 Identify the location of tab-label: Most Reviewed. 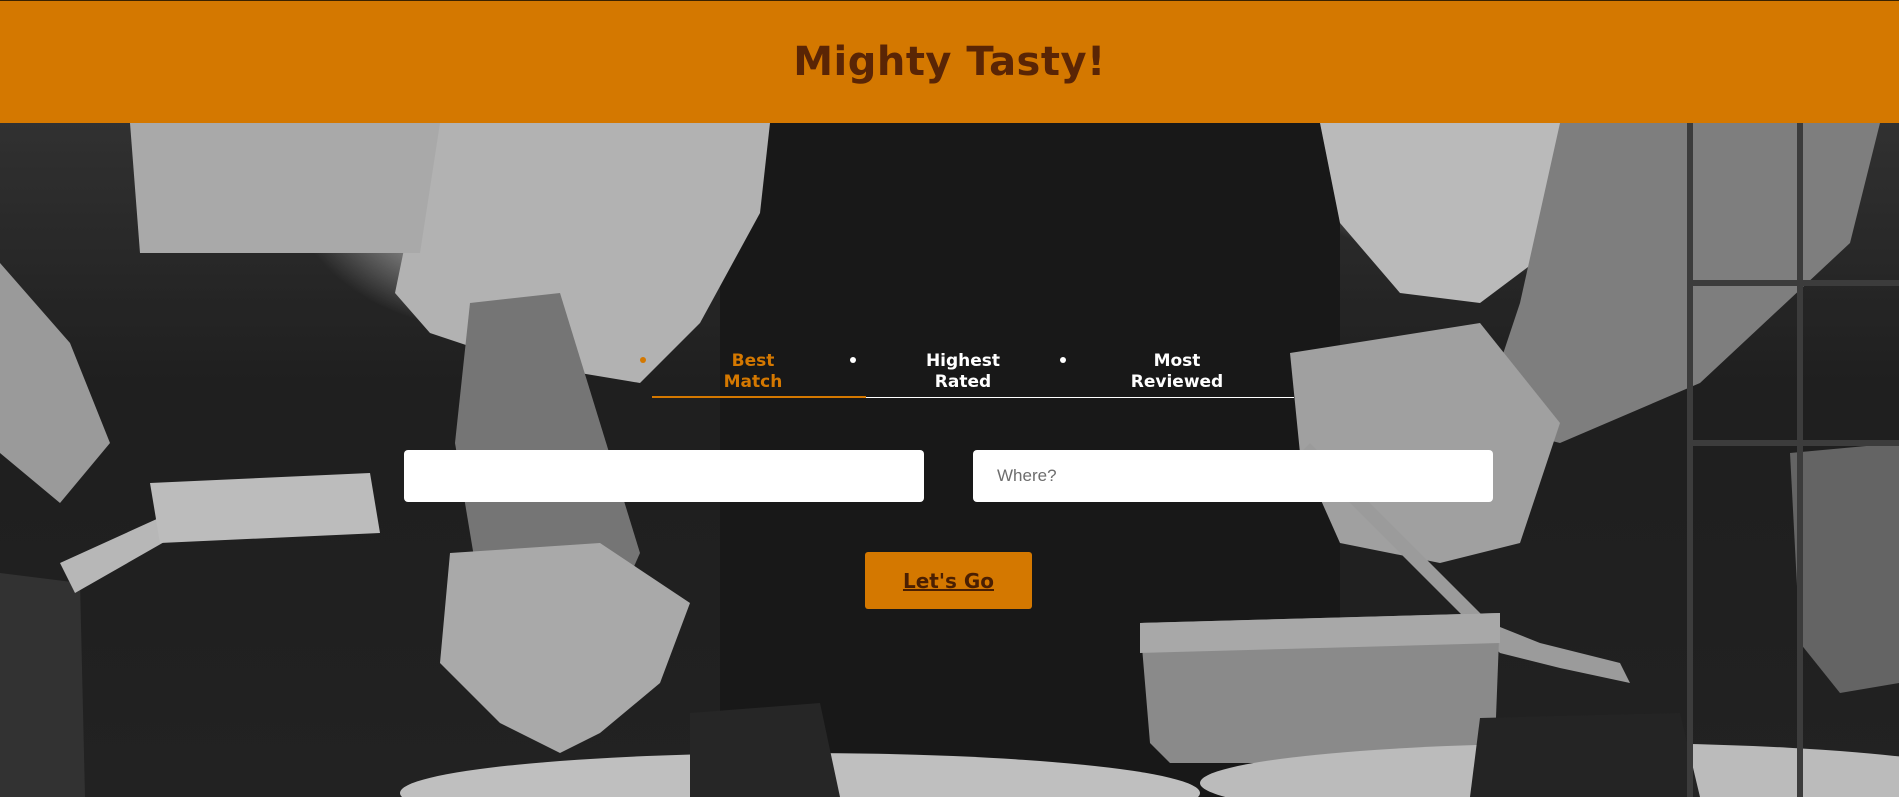
(1177, 372).